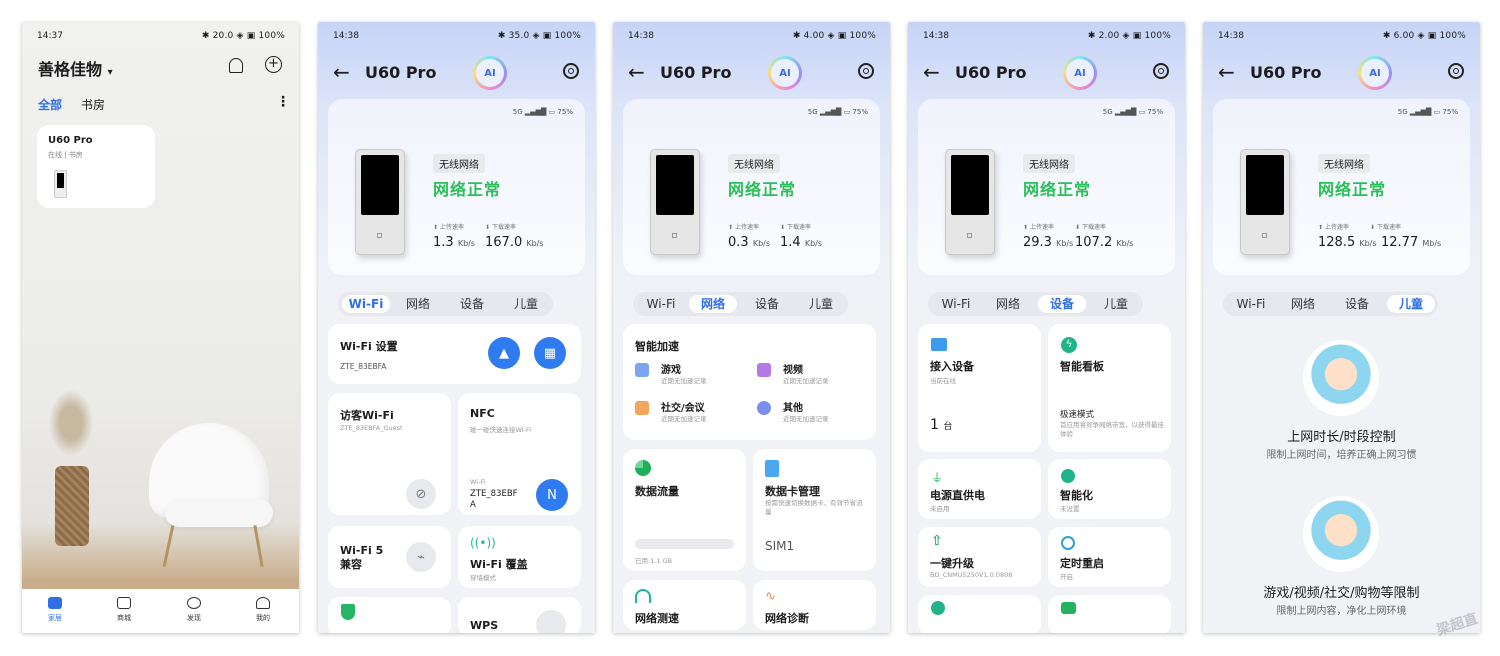 The width and height of the screenshot is (1500, 656). What do you see at coordinates (1109, 388) in the screenshot?
I see `smart-board-card: ϟ 智能看板 极速模式 首应用将竞争网络带宽，以获得最佳体验` at bounding box center [1109, 388].